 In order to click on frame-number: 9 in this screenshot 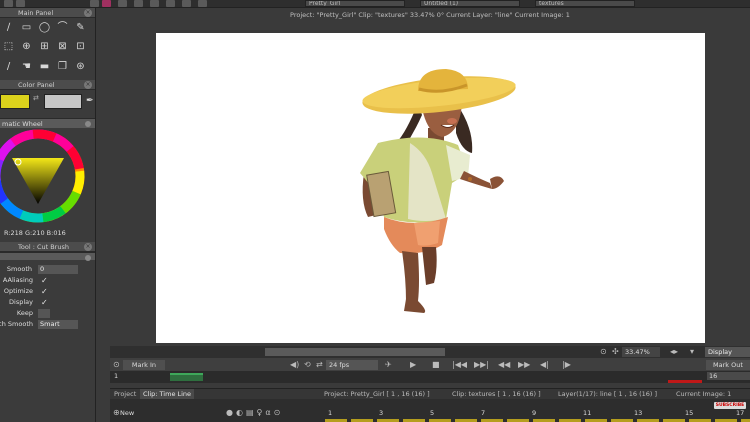, I will do `click(534, 413)`.